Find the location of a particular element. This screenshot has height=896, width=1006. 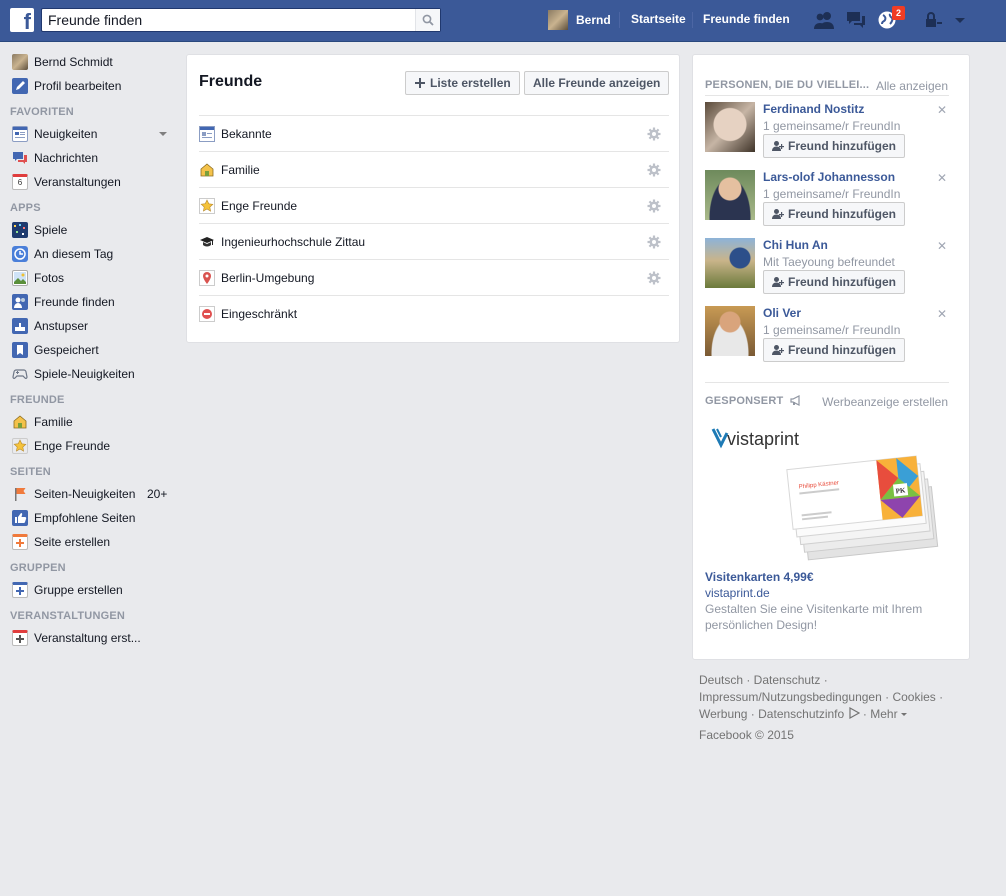

list-label: Enge Freunde is located at coordinates (259, 205).